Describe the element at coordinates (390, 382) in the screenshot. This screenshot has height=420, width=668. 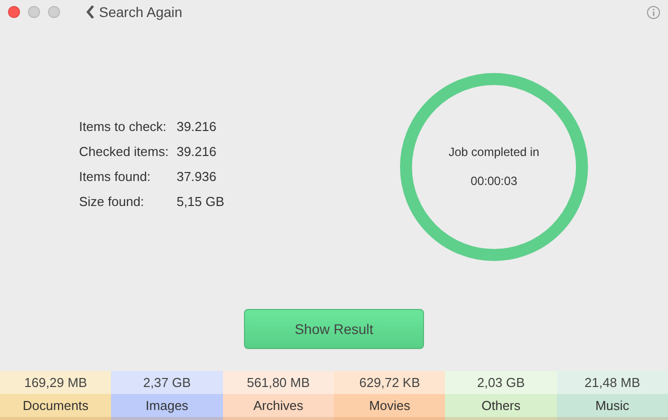
I see `category-size: 629,72 KB` at that location.